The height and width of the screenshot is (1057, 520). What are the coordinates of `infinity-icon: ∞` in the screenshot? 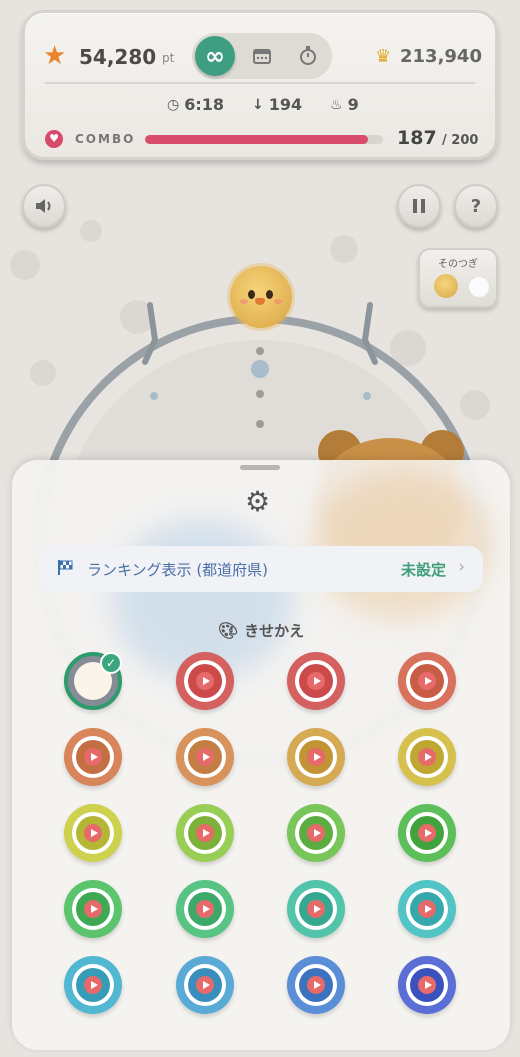 It's located at (215, 56).